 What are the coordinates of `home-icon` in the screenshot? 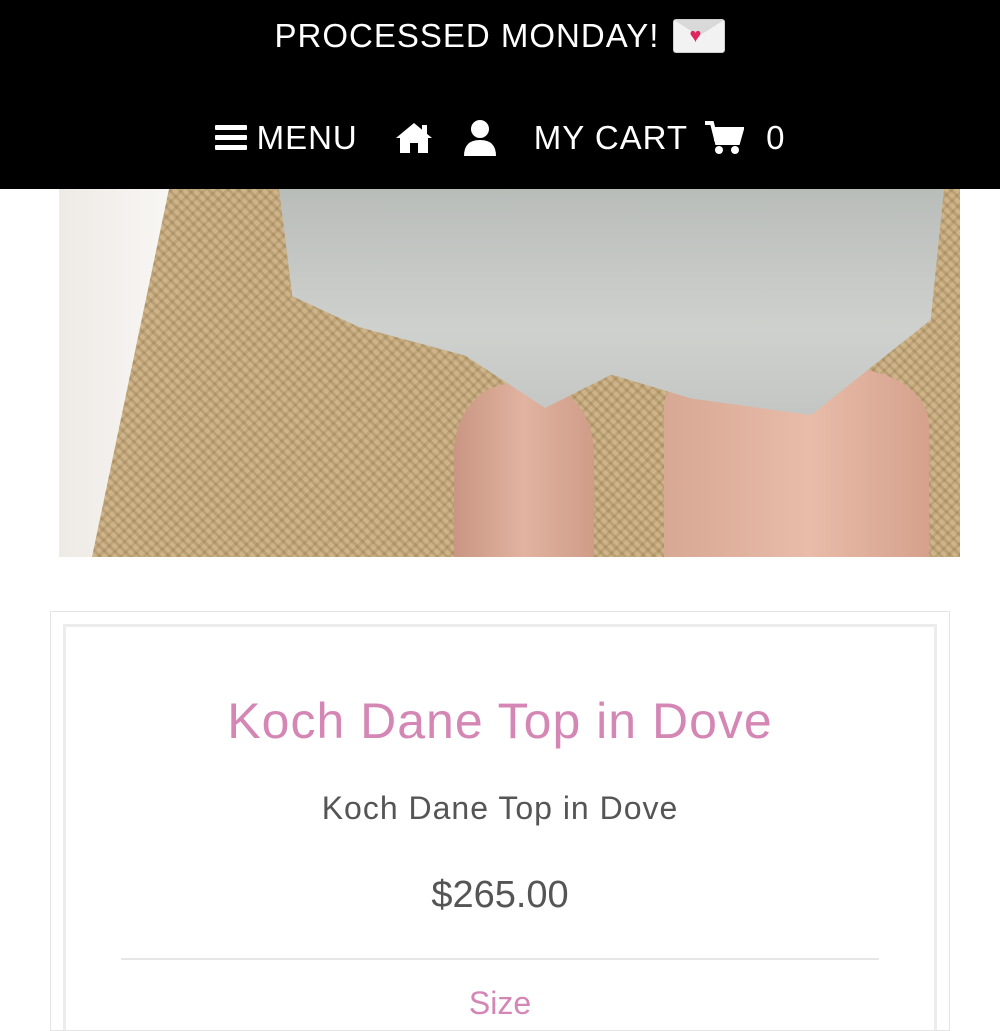 It's located at (413, 138).